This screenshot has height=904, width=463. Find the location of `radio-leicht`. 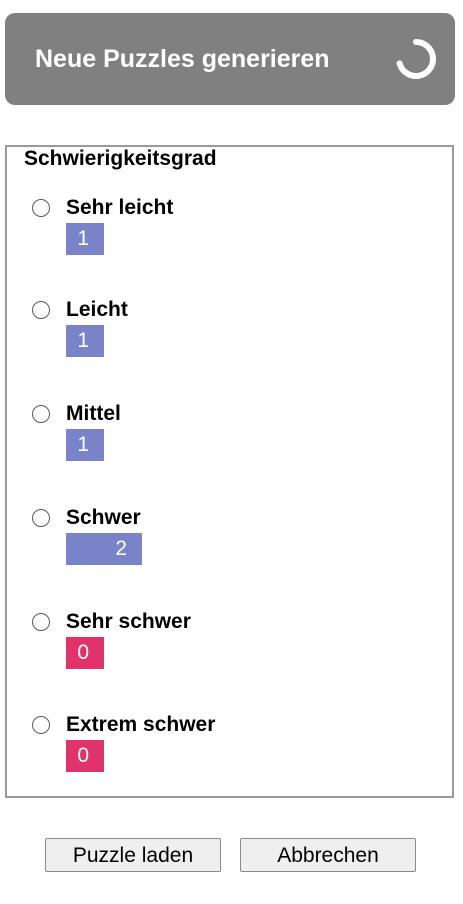

radio-leicht is located at coordinates (41, 310).